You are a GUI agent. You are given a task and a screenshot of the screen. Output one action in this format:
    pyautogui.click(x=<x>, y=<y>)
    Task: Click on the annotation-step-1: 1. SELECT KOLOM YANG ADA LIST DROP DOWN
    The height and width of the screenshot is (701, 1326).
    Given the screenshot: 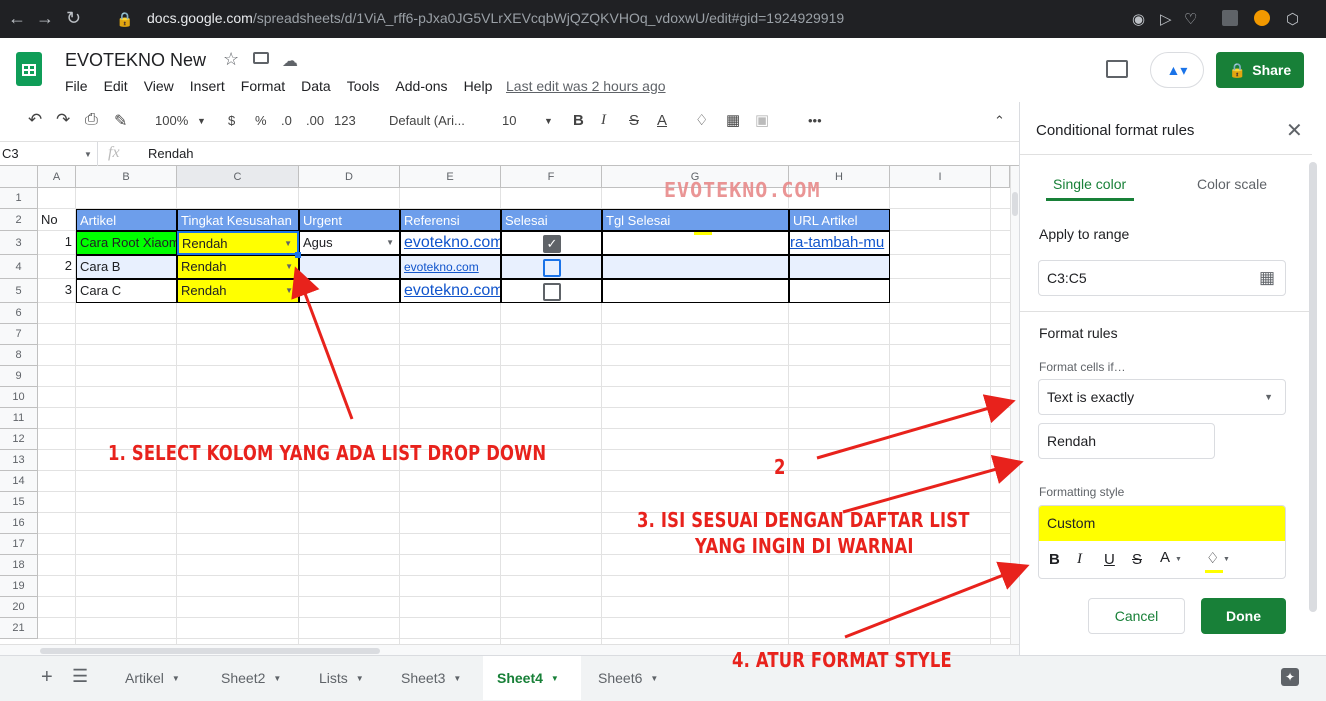 What is the action you would take?
    pyautogui.click(x=327, y=453)
    